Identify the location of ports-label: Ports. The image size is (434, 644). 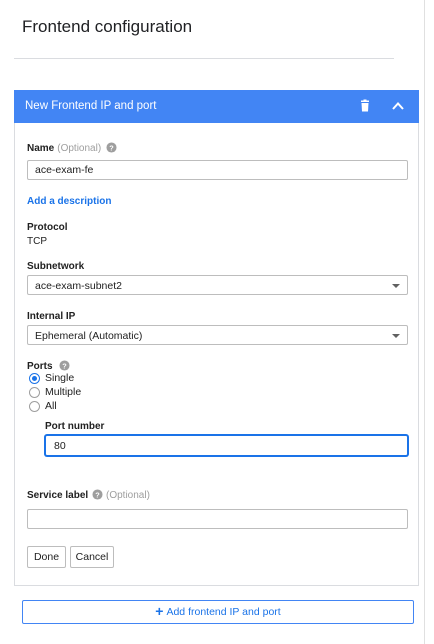
(40, 366).